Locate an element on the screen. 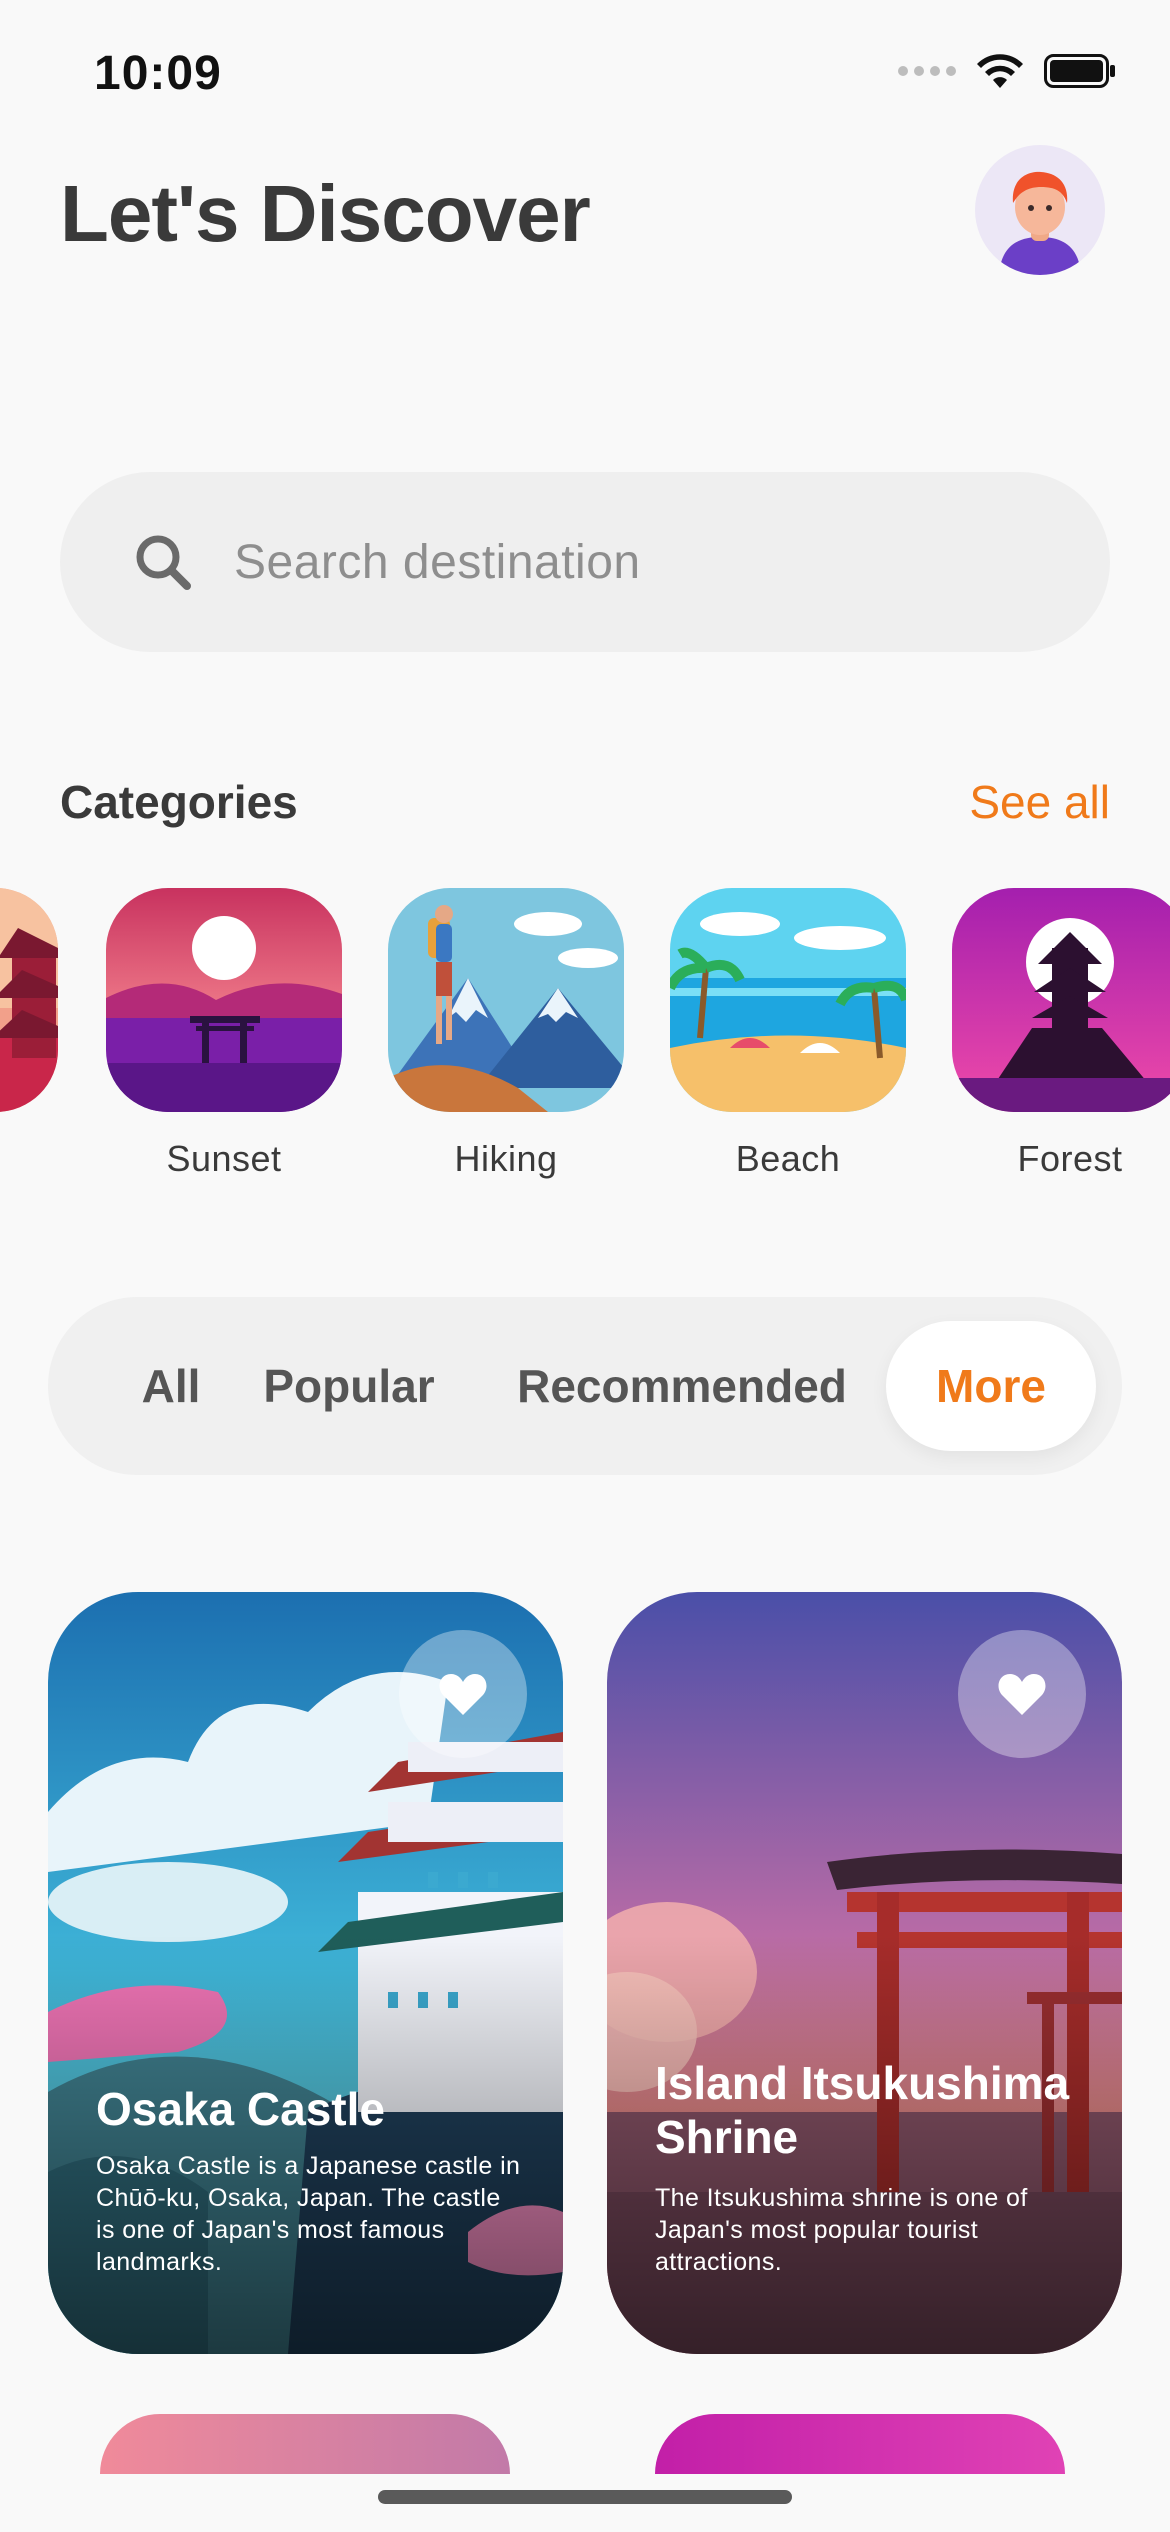 Image resolution: width=1170 pixels, height=2532 pixels. category-item-pagoda is located at coordinates (29, 1000).